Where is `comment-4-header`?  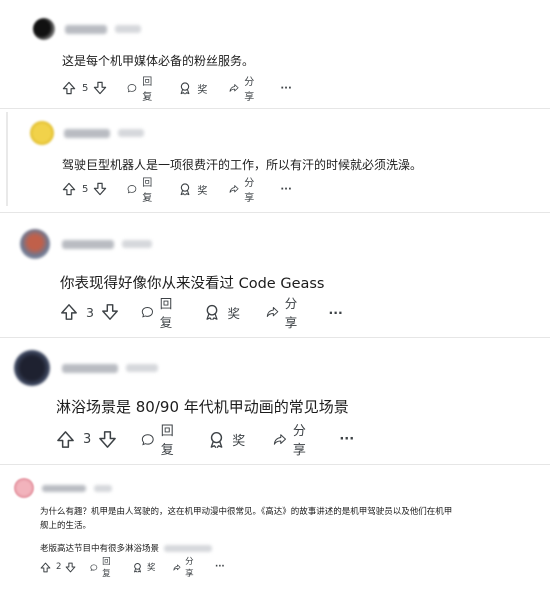 comment-4-header is located at coordinates (86, 368).